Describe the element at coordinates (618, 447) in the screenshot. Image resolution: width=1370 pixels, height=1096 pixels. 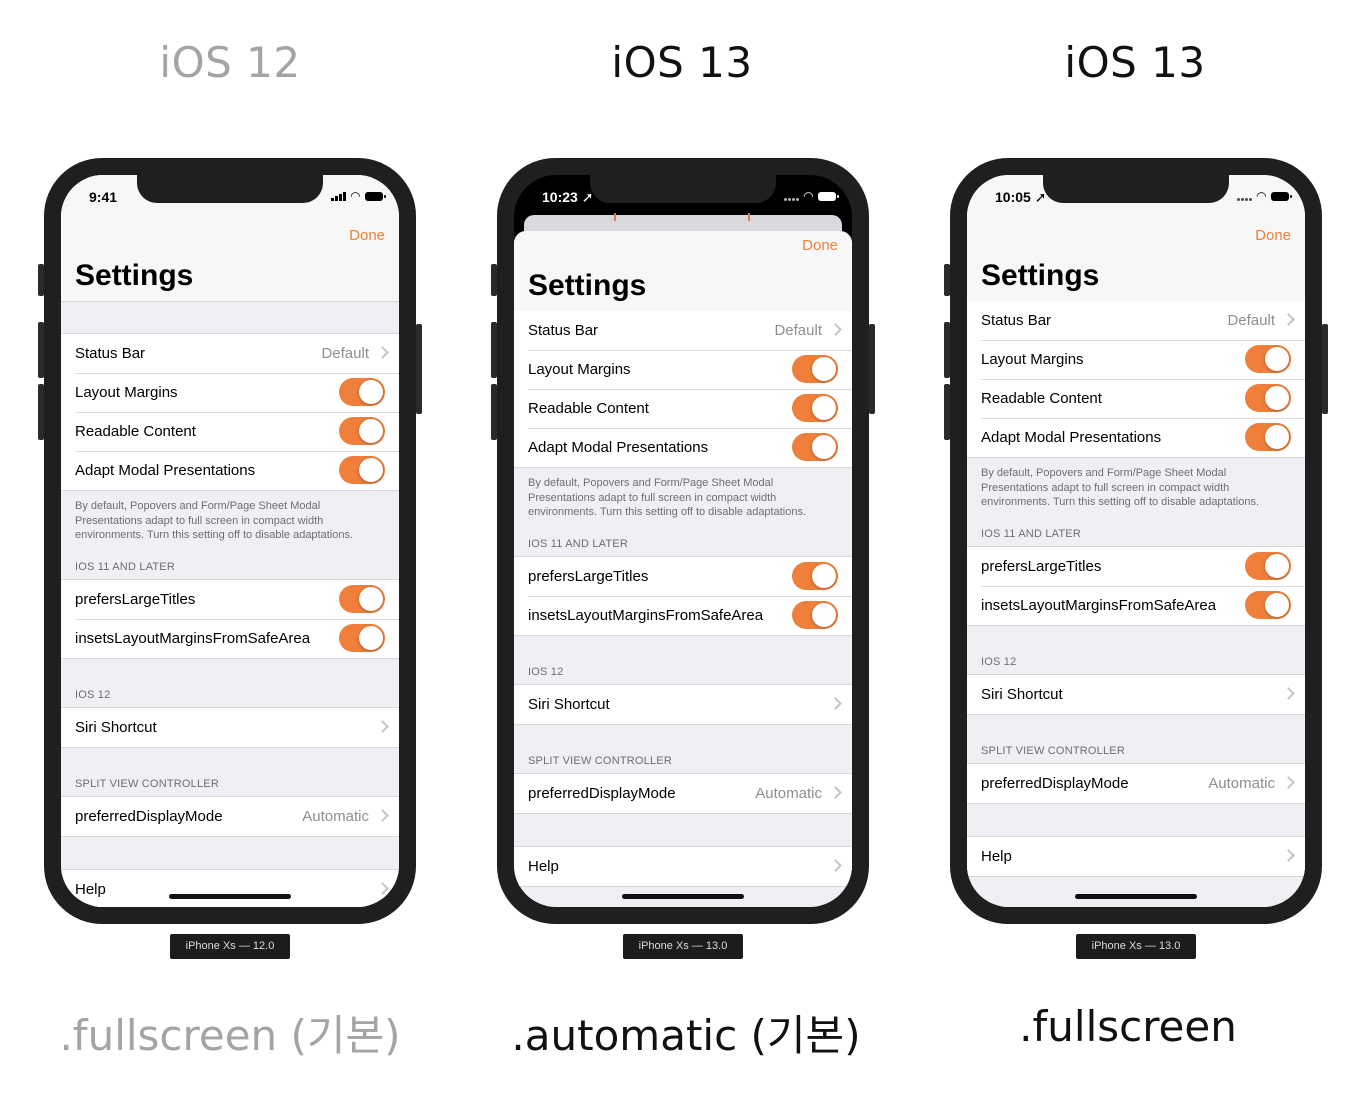
I see `row-label: Adapt Modal Presentations` at that location.